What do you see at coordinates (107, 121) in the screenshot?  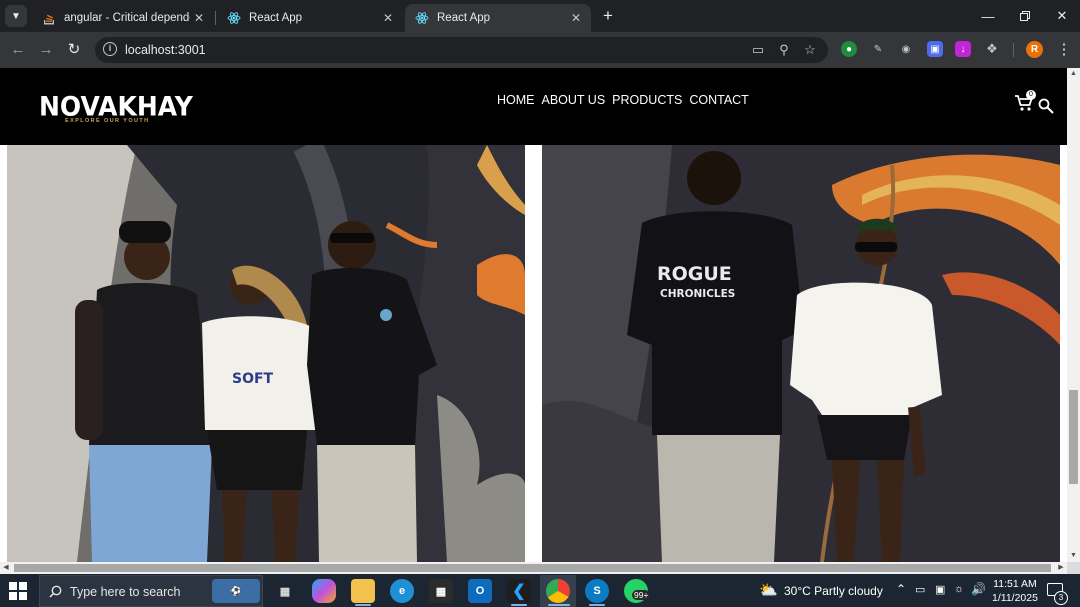 I see `logo-tagline: EXPLORE OUR YOUTH` at bounding box center [107, 121].